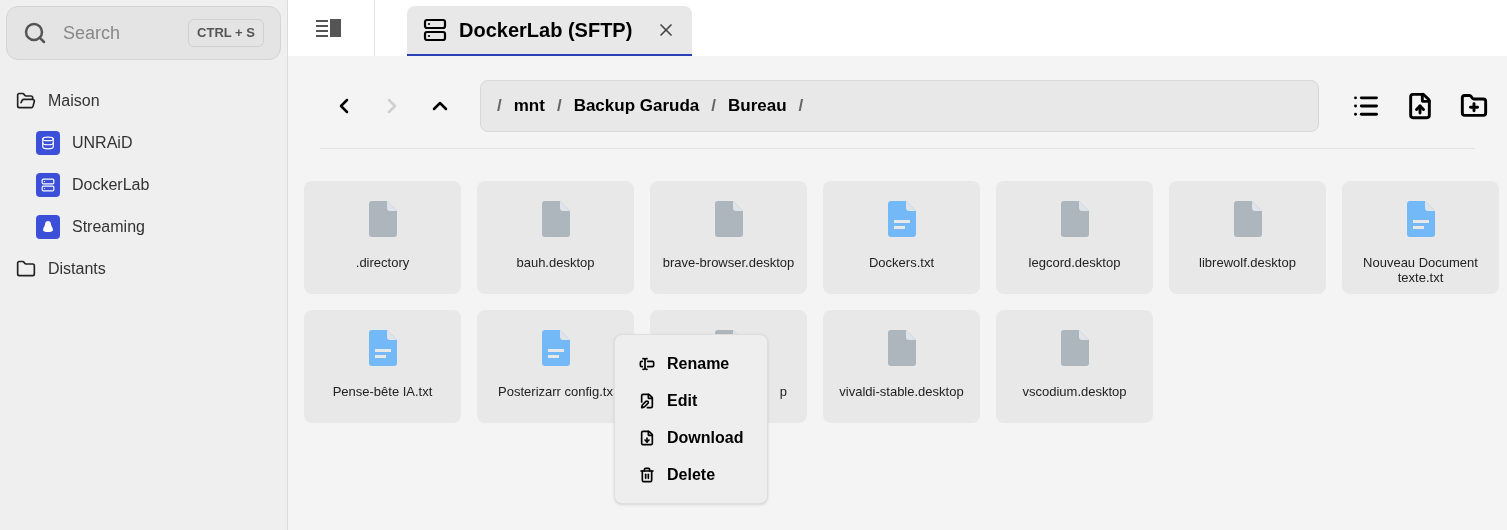 This screenshot has height=530, width=1507. Describe the element at coordinates (48, 143) in the screenshot. I see `database-icon` at that location.